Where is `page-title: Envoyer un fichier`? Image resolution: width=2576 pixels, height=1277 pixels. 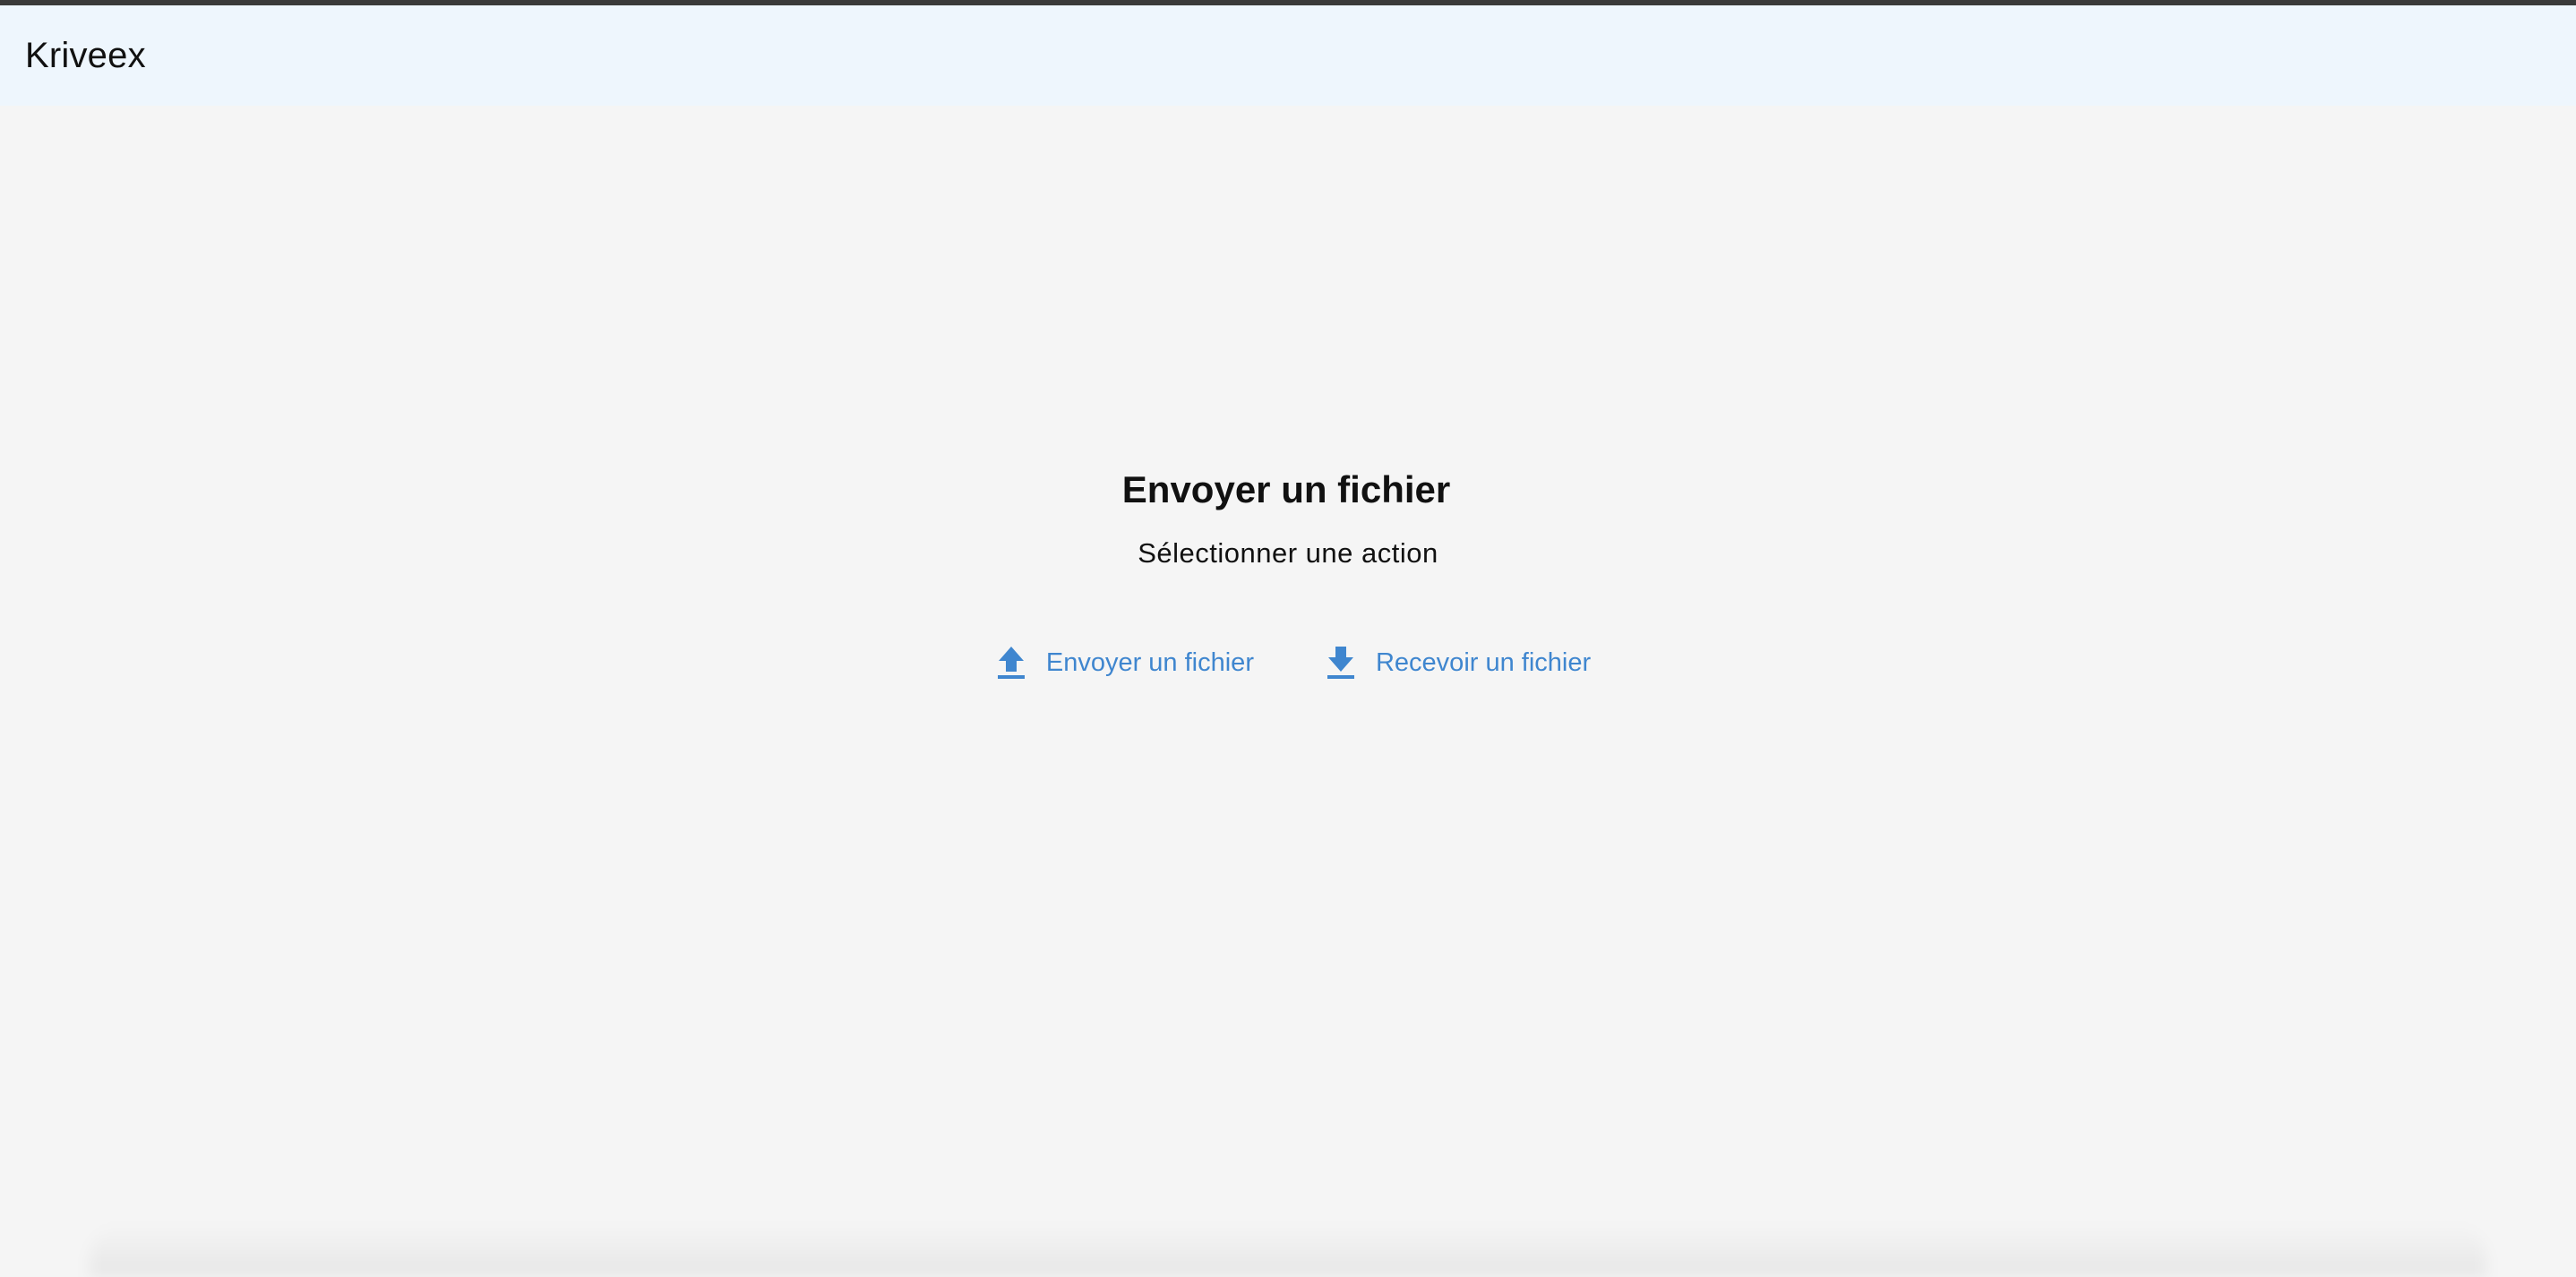 page-title: Envoyer un fichier is located at coordinates (1286, 489).